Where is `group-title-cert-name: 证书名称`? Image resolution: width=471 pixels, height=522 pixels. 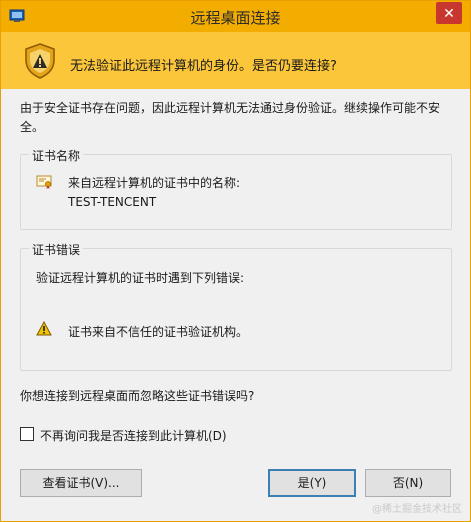
group-title-cert-name: 证书名称 is located at coordinates (56, 155).